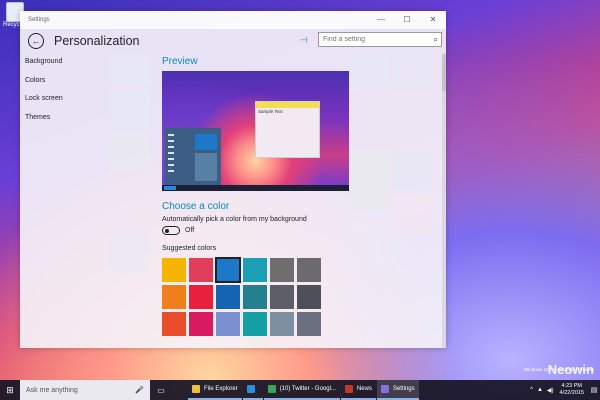  Describe the element at coordinates (550, 390) in the screenshot. I see `volume-icon: ◀)` at that location.